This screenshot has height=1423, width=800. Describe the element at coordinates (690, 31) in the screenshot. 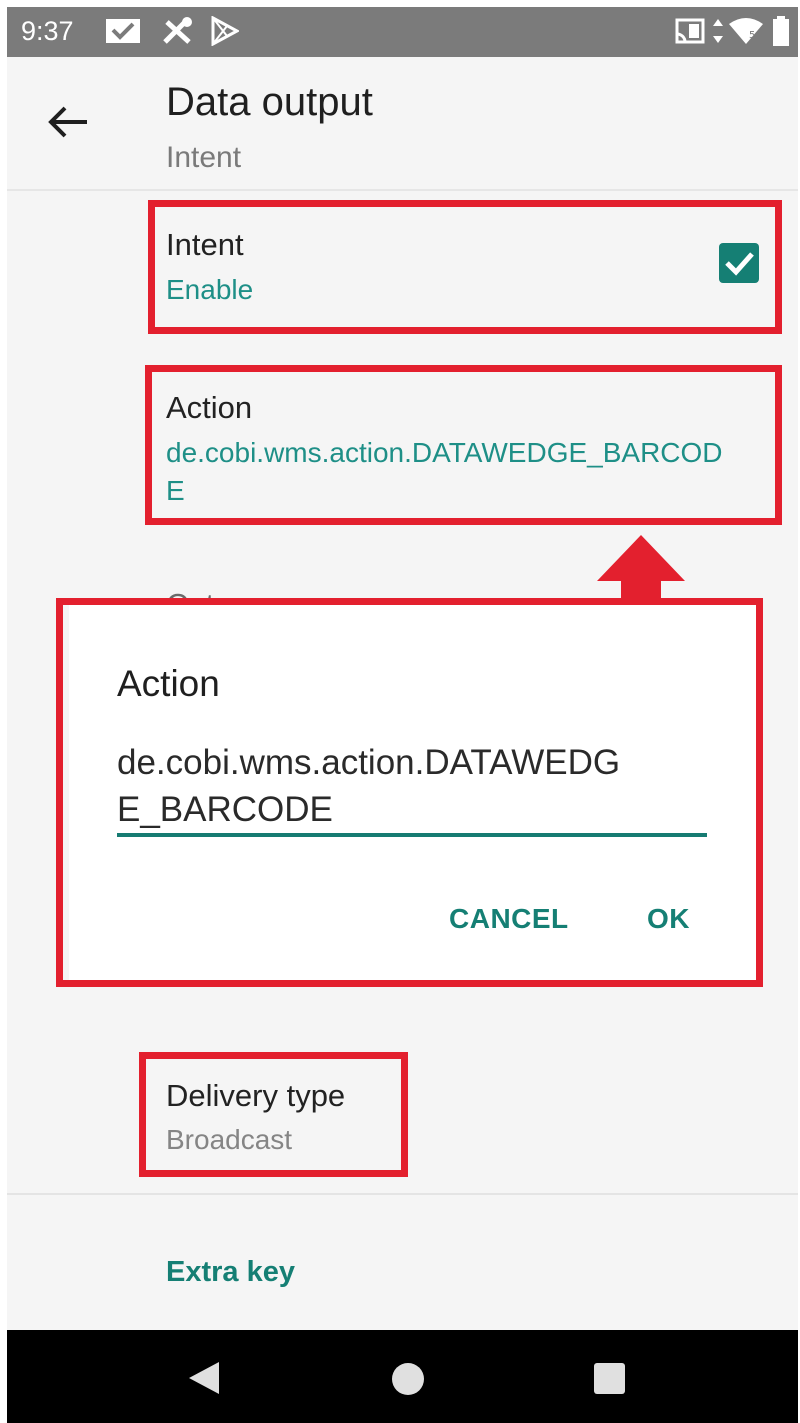

I see `cast-icon` at that location.